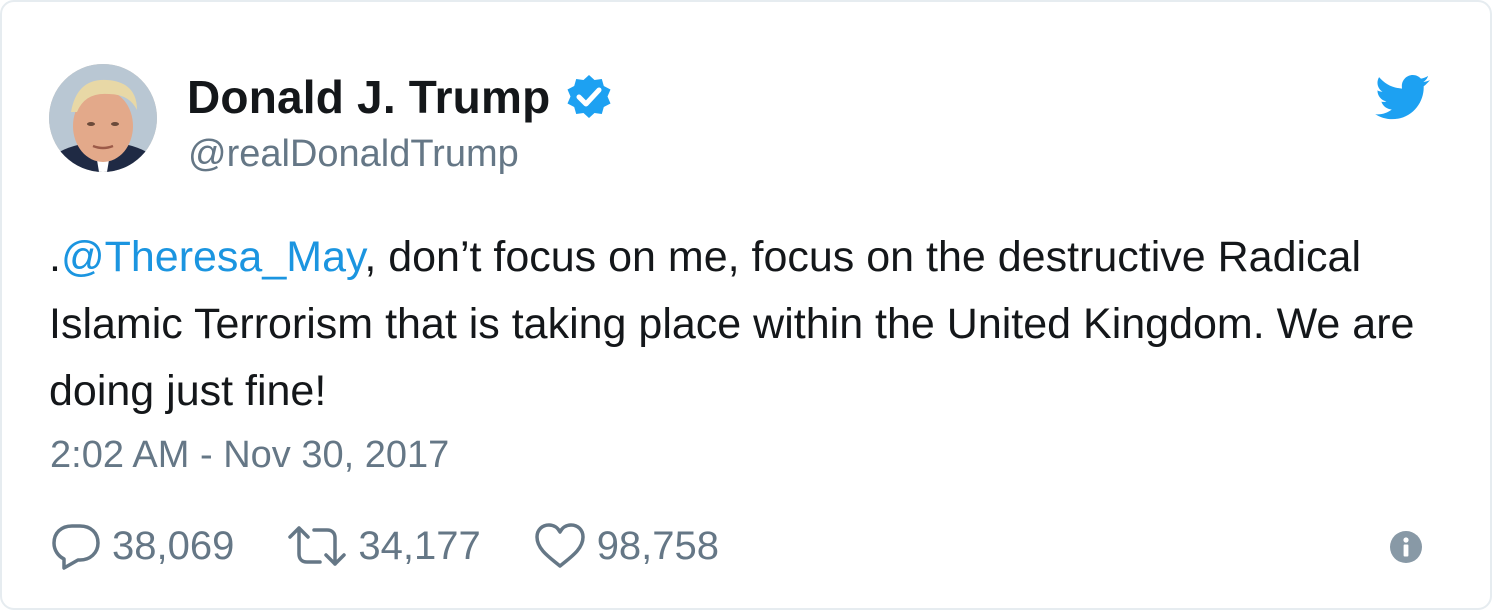 This screenshot has width=1506, height=610. I want to click on display-name: Donald J. Trump, so click(400, 97).